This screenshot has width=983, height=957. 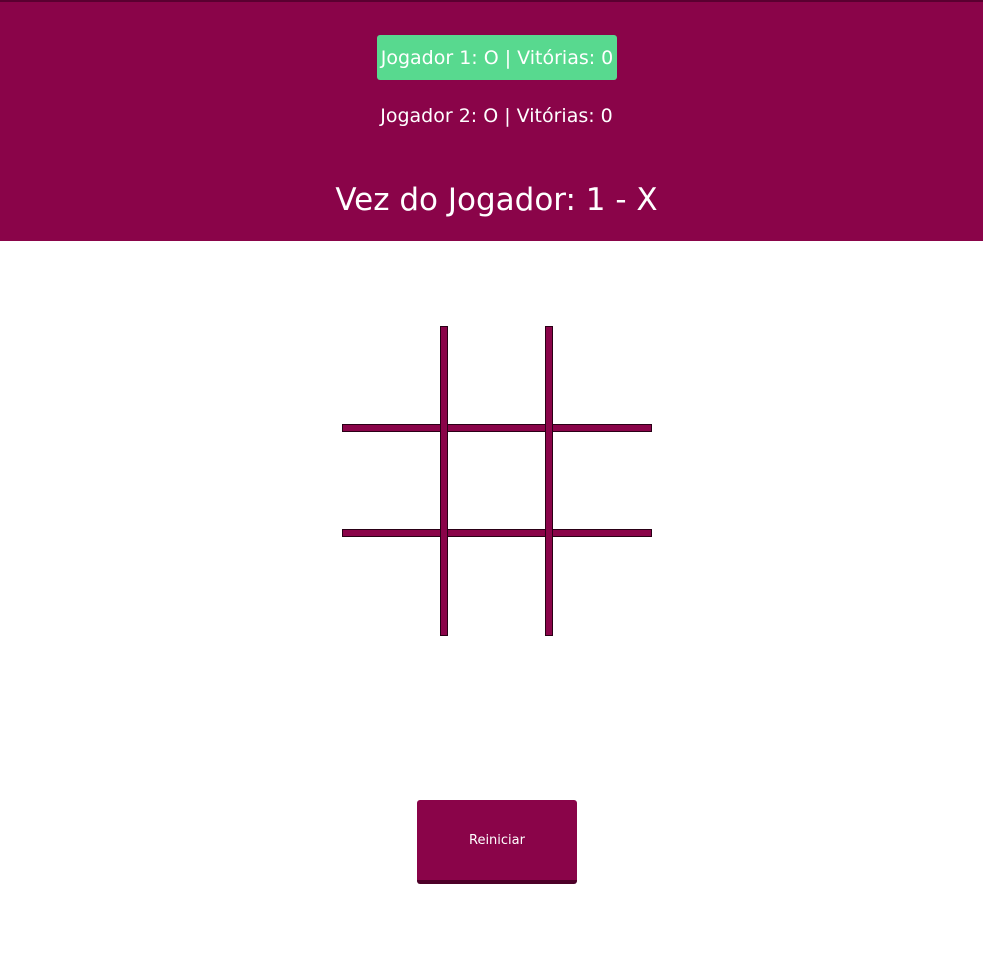 I want to click on player1-score-badge: Jogador 1: O | Vitórias: 0, so click(x=497, y=57).